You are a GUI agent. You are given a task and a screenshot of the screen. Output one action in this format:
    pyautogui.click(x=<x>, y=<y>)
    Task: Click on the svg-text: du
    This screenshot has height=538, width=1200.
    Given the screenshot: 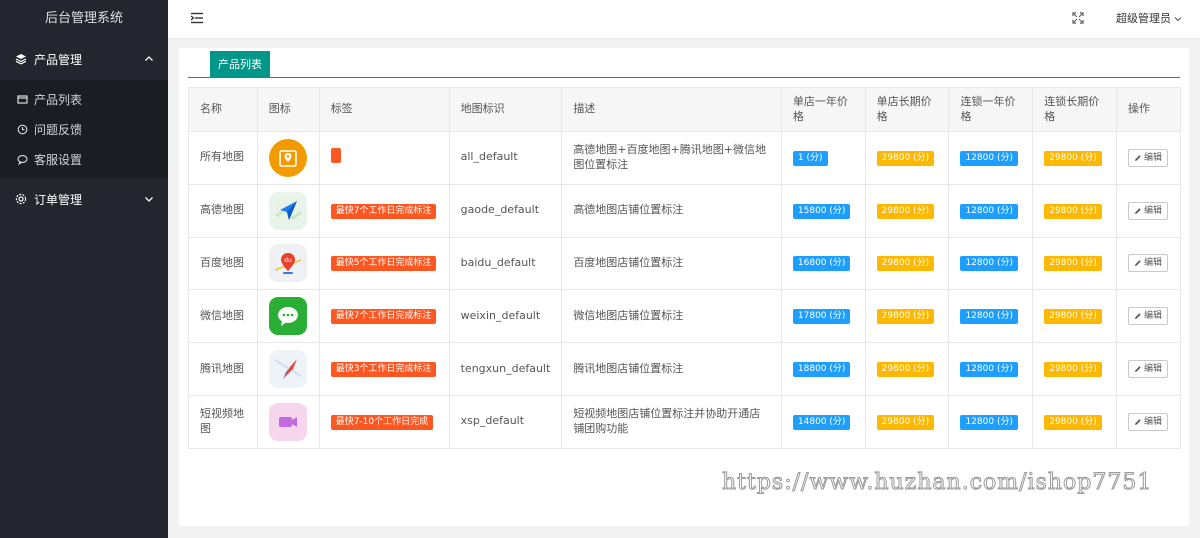 What is the action you would take?
    pyautogui.click(x=288, y=260)
    